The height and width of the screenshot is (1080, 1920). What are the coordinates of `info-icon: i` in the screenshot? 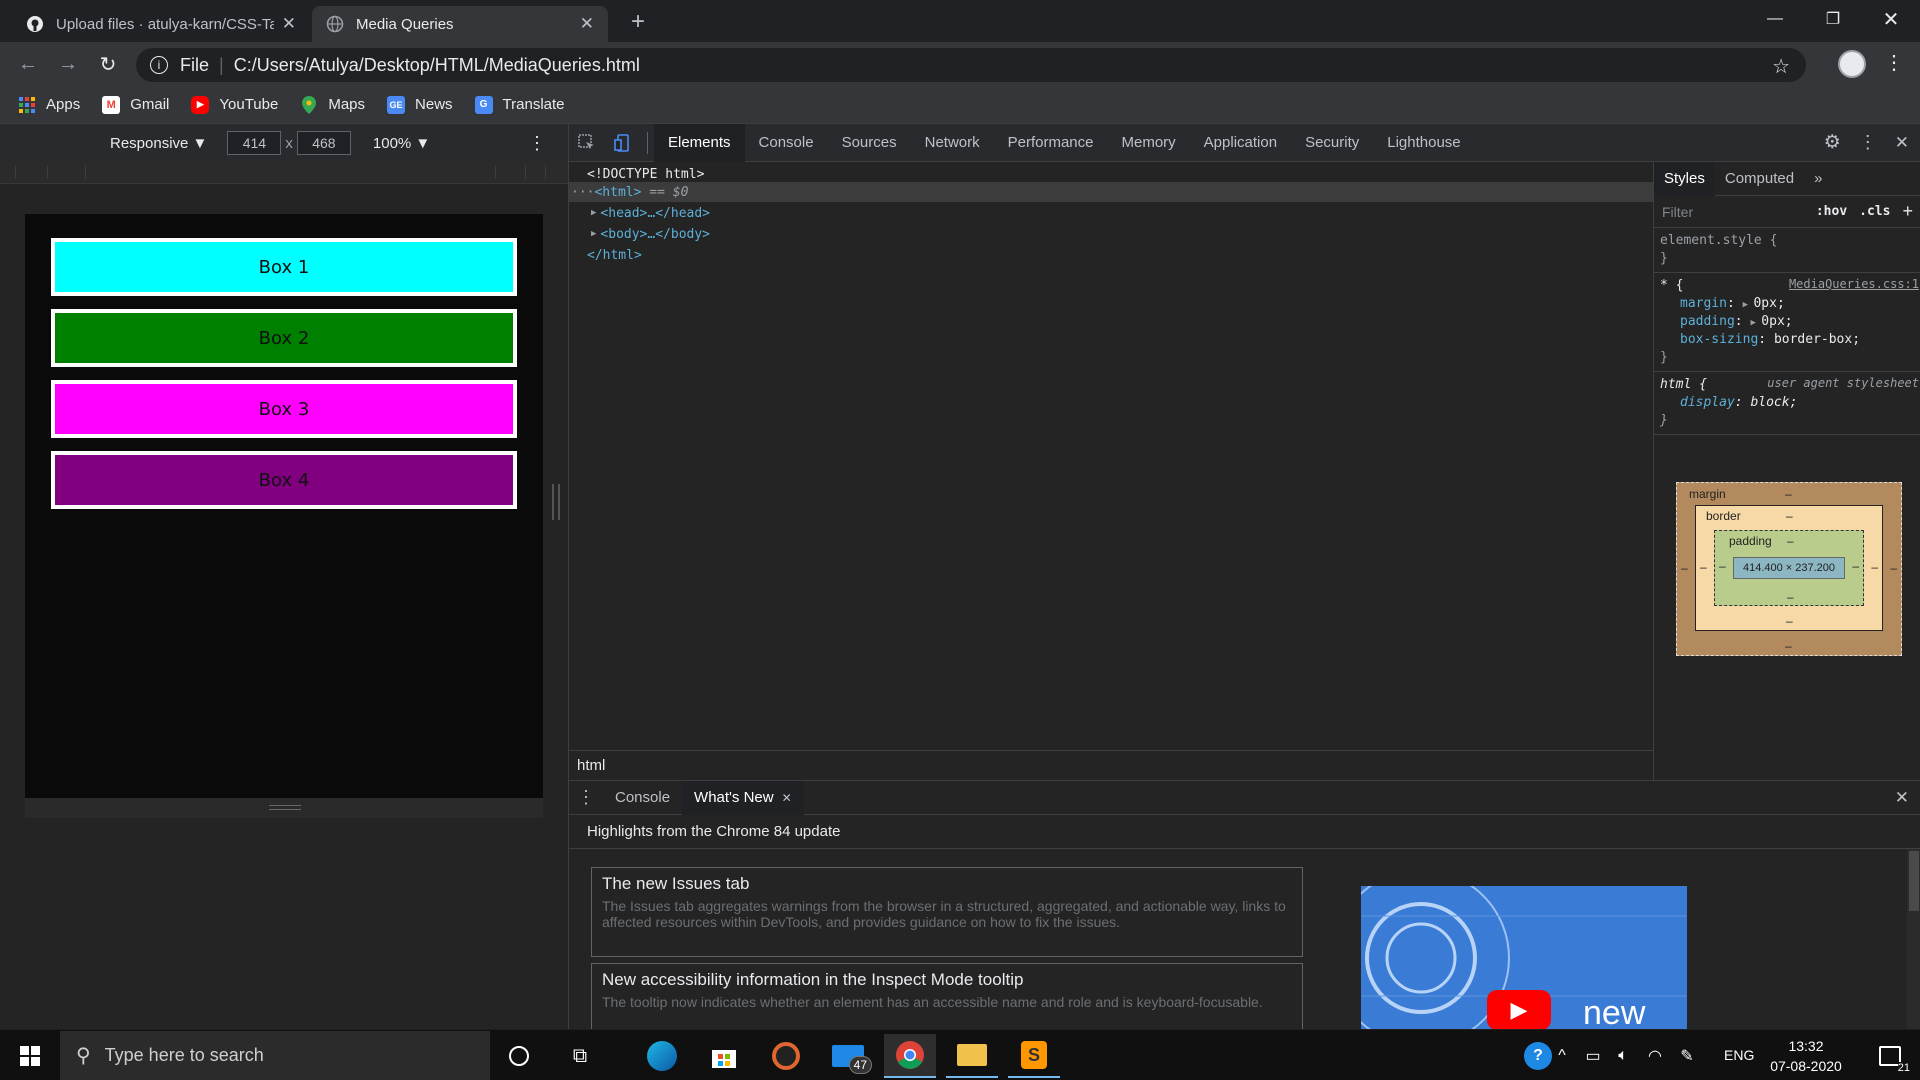 It's located at (159, 65).